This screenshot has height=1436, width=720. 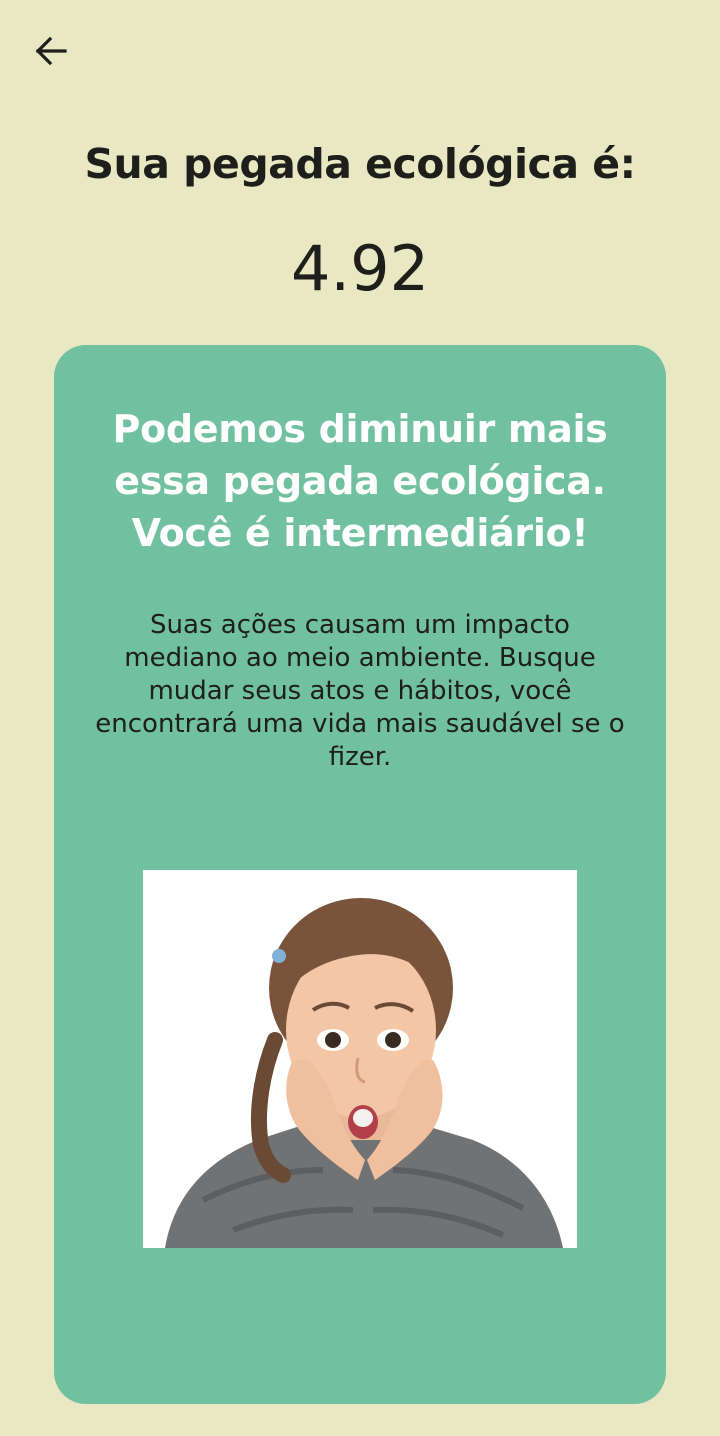 I want to click on arrow-left-icon, so click(x=51, y=51).